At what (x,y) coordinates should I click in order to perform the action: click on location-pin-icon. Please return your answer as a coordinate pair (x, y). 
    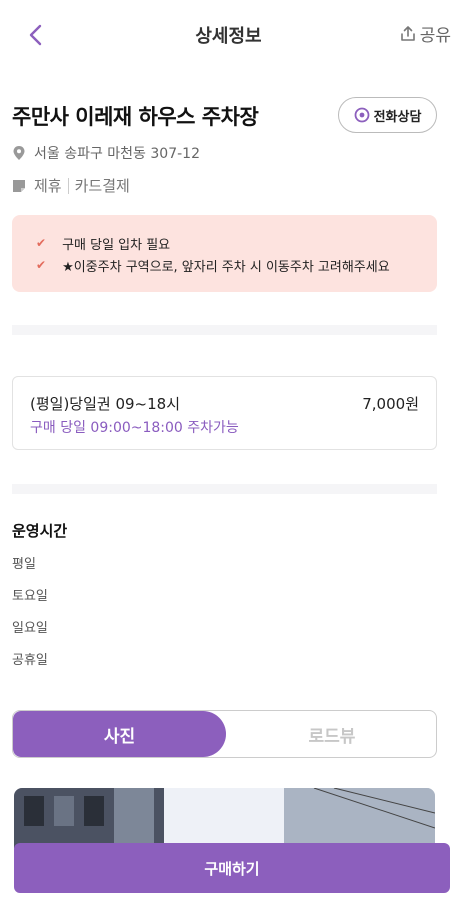
    Looking at the image, I should click on (19, 153).